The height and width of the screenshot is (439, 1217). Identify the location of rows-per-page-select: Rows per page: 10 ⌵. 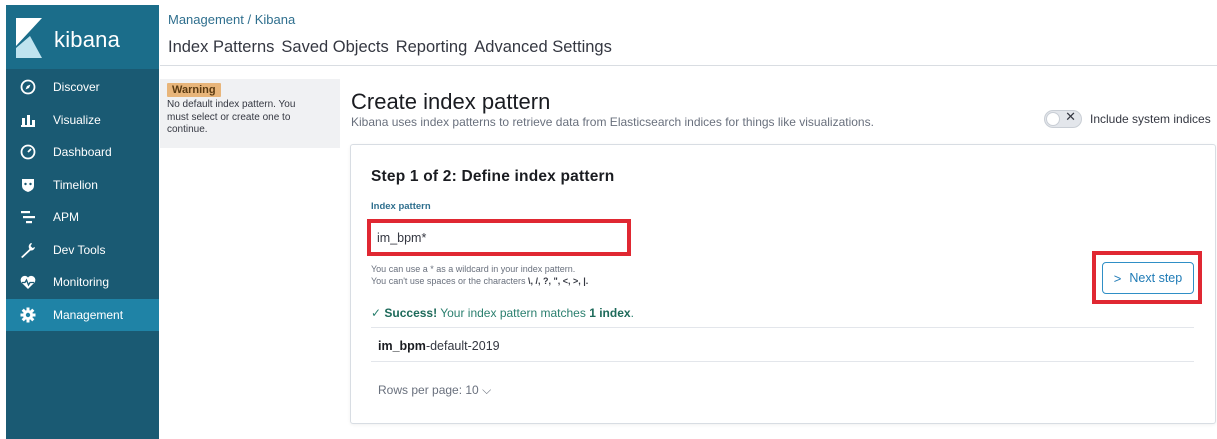
(434, 390).